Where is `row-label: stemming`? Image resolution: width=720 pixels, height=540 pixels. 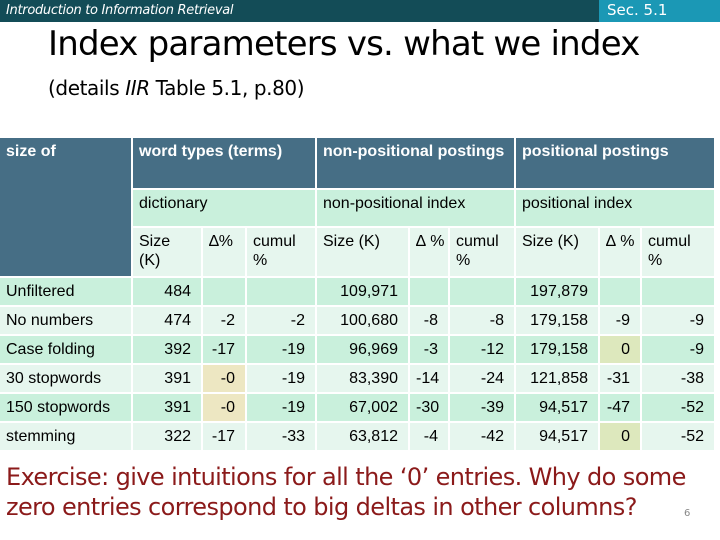
row-label: stemming is located at coordinates (65, 436).